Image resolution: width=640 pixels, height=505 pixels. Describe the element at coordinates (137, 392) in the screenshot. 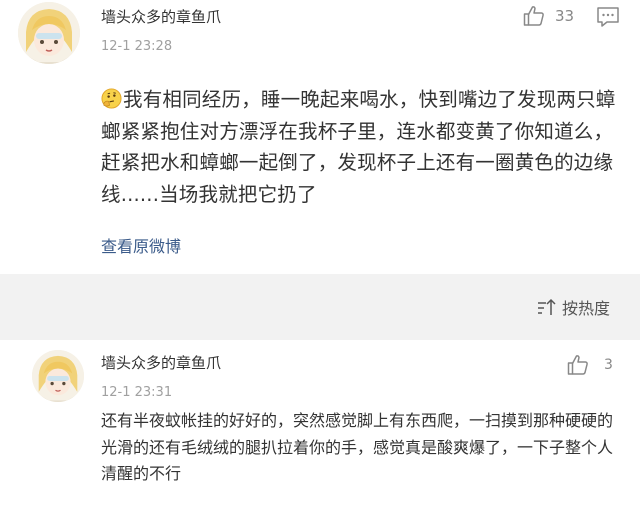

I see `timestamp: 12-1 23:31` at that location.